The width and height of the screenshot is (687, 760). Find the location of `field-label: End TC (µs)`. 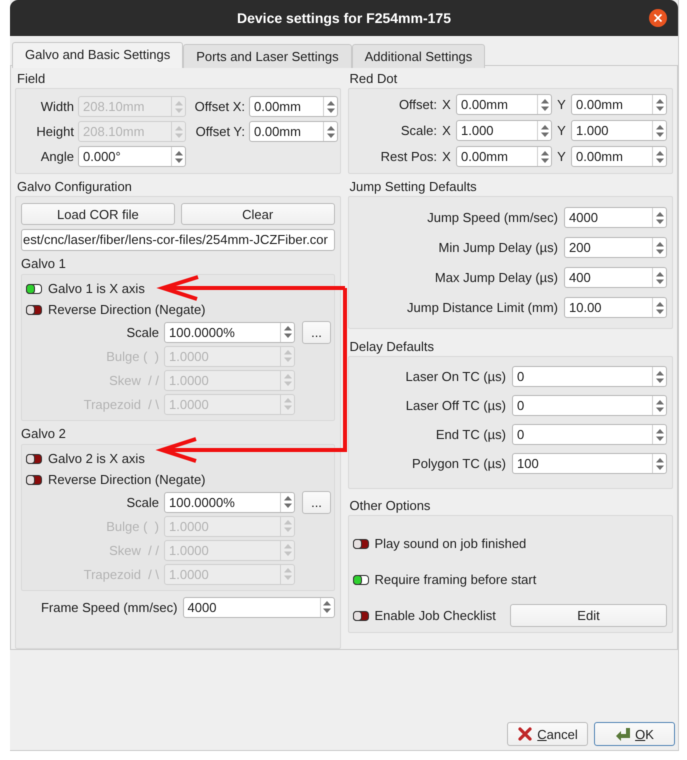

field-label: End TC (µs) is located at coordinates (471, 434).